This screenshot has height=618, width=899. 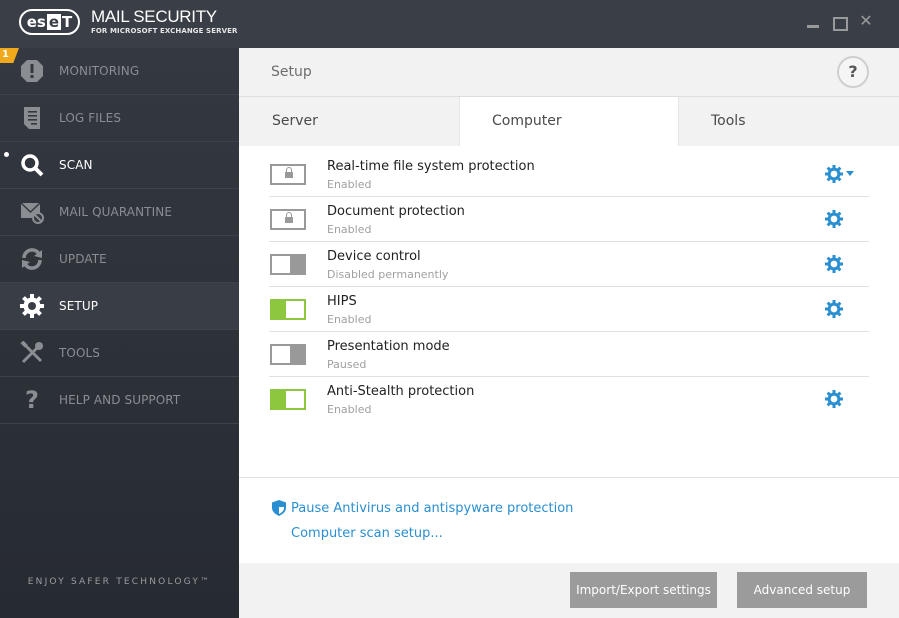 I want to click on feature-row-device-control: Device control Disabled permanently, so click(x=569, y=264).